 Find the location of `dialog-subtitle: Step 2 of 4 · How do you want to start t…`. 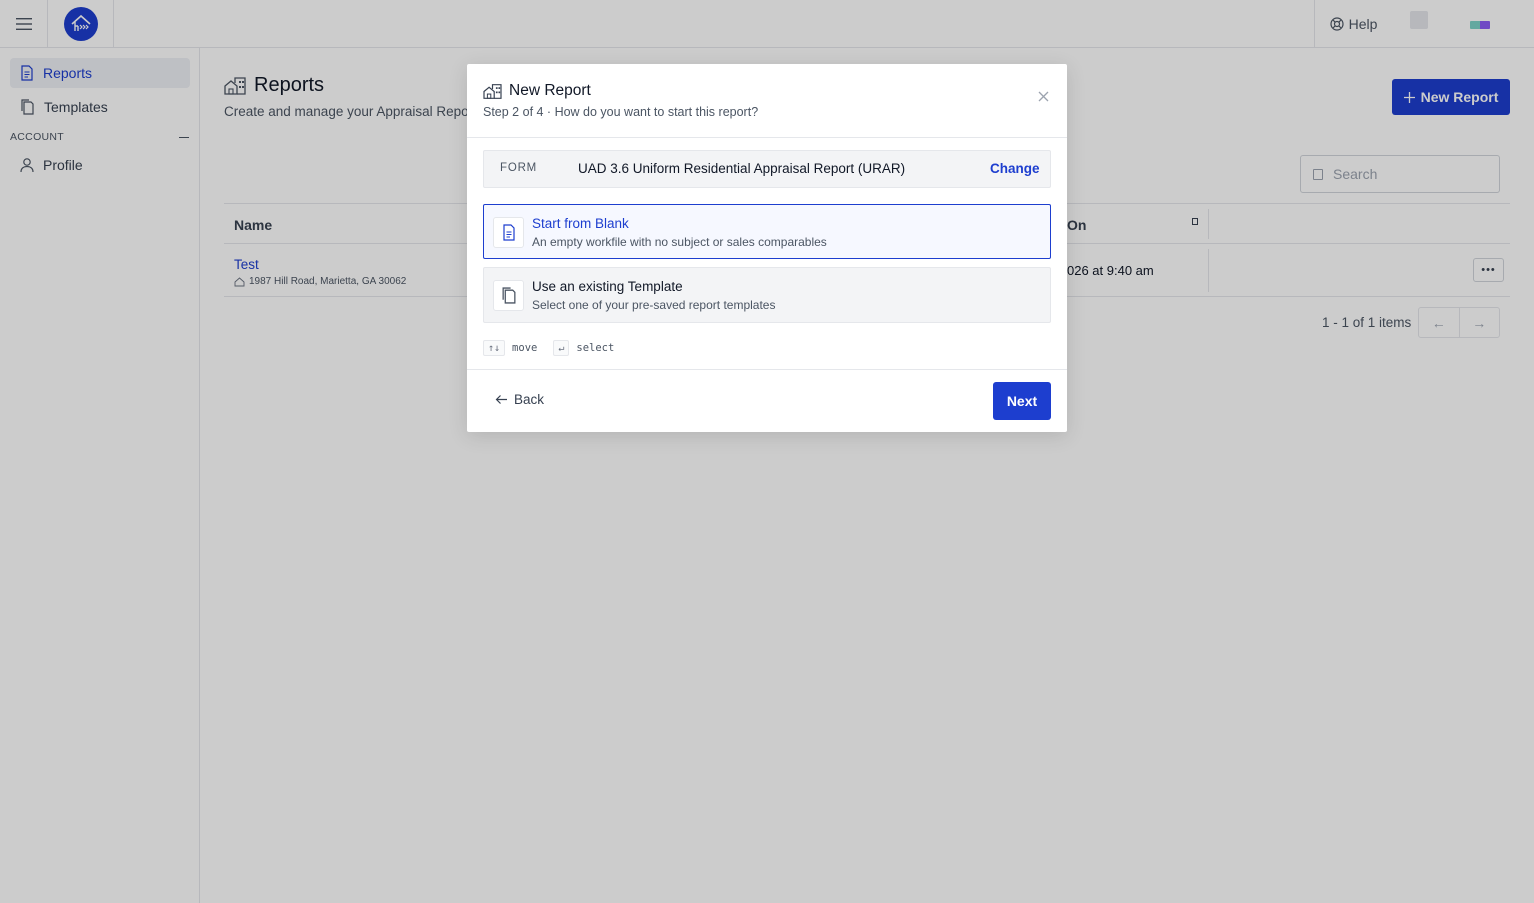

dialog-subtitle: Step 2 of 4 · How do you want to start t… is located at coordinates (621, 112).